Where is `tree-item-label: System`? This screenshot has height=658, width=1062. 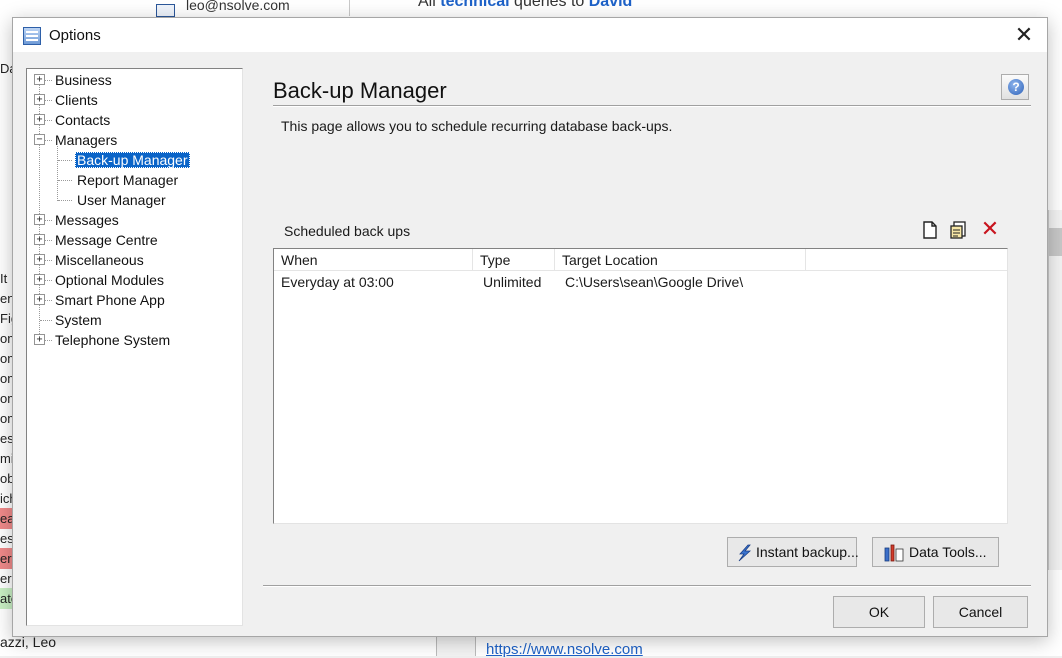 tree-item-label: System is located at coordinates (78, 320).